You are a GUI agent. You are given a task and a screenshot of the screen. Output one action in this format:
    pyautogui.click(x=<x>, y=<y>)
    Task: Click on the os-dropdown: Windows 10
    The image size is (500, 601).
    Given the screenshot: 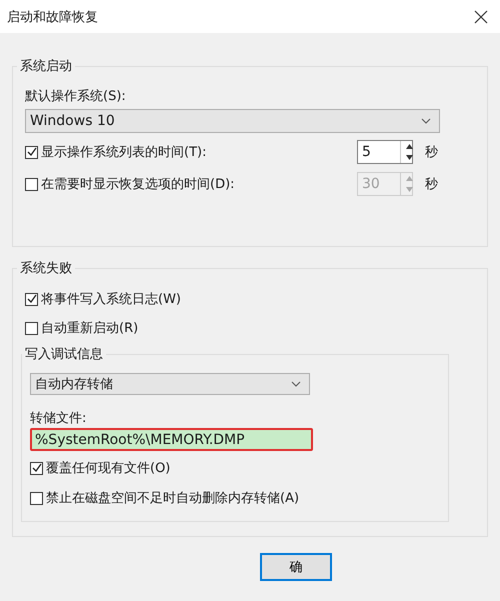 What is the action you would take?
    pyautogui.click(x=232, y=121)
    